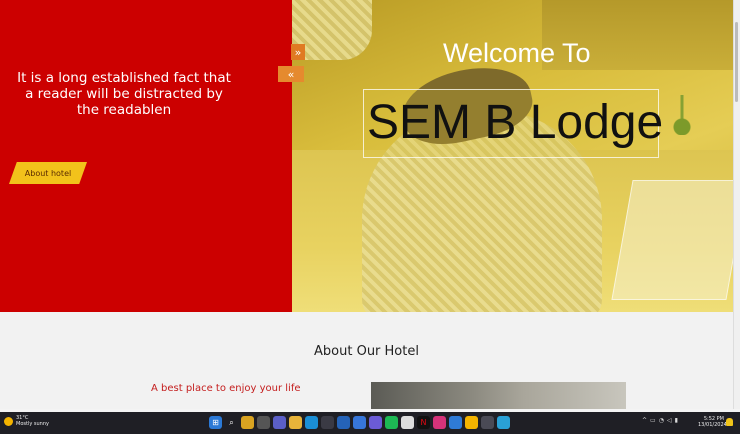 The width and height of the screenshot is (740, 434). What do you see at coordinates (279, 422) in the screenshot?
I see `teams-icon` at bounding box center [279, 422].